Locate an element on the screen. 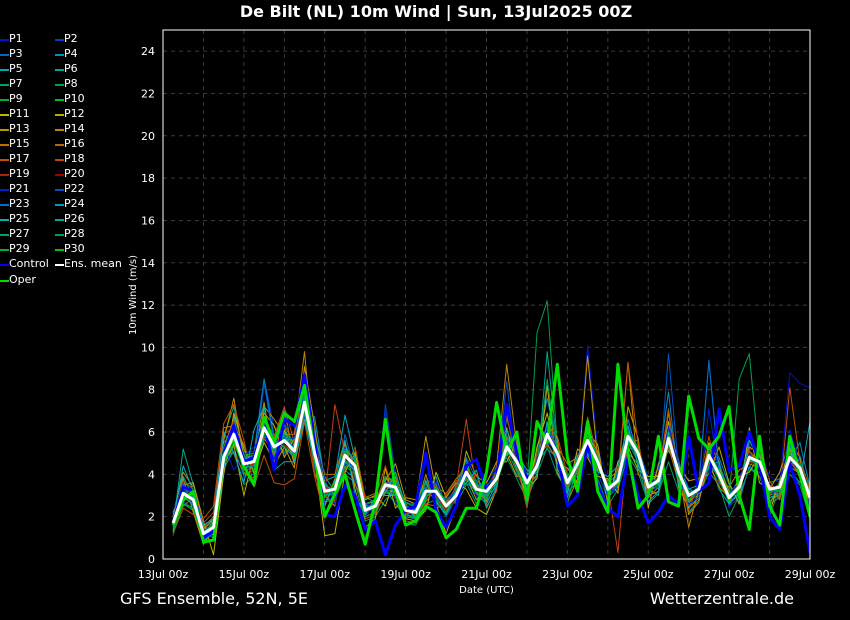 The height and width of the screenshot is (620, 850). x-tick-label: 29Jul 00z is located at coordinates (810, 574).